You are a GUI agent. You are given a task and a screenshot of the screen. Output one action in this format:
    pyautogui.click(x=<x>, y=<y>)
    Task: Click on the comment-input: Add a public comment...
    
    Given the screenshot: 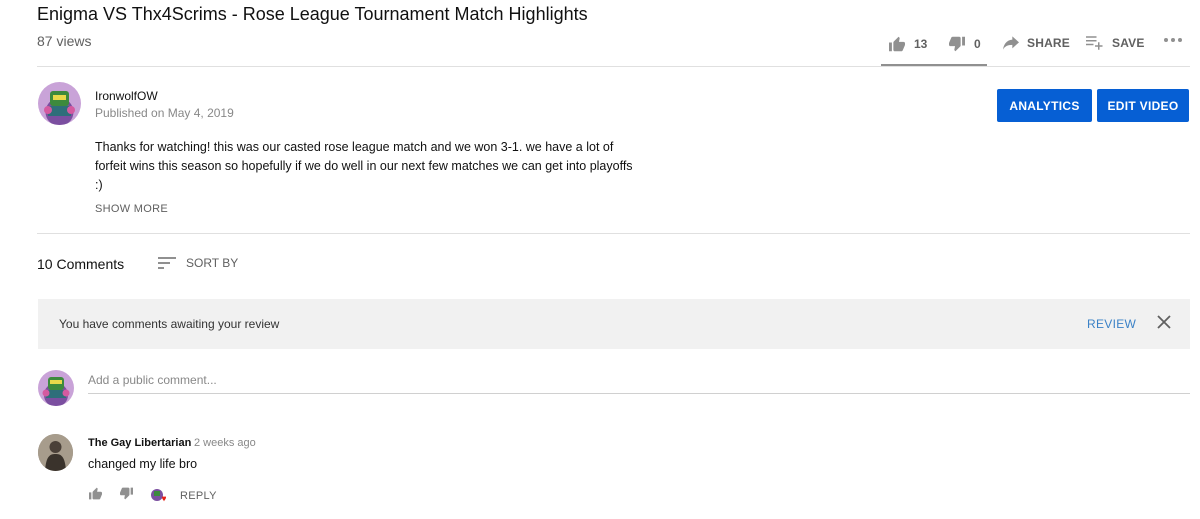 What is the action you would take?
    pyautogui.click(x=639, y=383)
    